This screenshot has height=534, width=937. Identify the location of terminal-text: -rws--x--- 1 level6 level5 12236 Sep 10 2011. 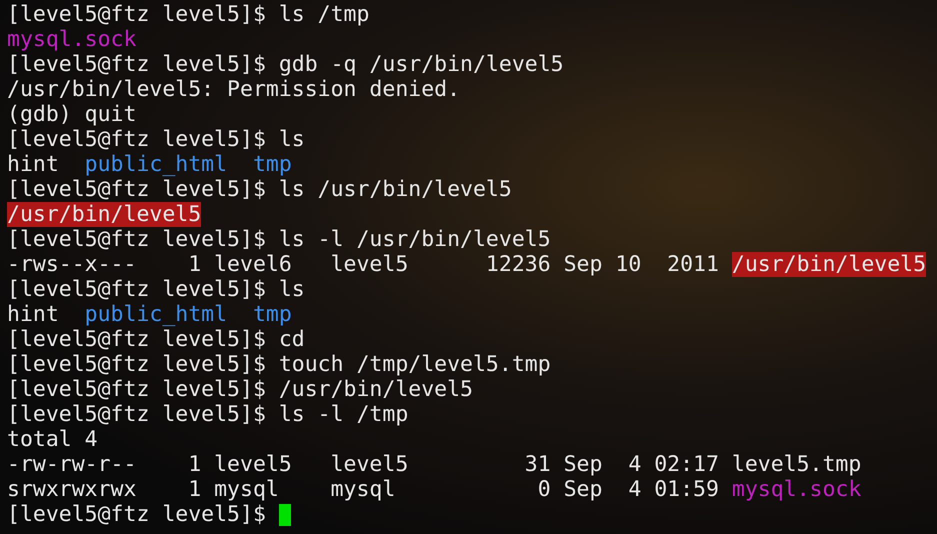
(363, 264).